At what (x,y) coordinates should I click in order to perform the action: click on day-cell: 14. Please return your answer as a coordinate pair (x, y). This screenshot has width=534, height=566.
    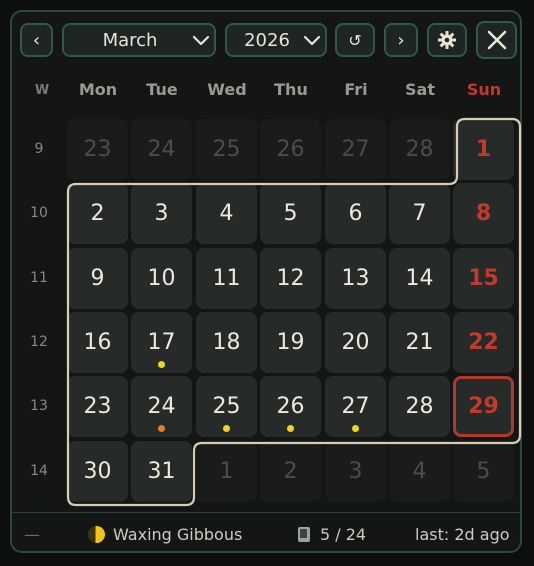
    Looking at the image, I should click on (419, 278).